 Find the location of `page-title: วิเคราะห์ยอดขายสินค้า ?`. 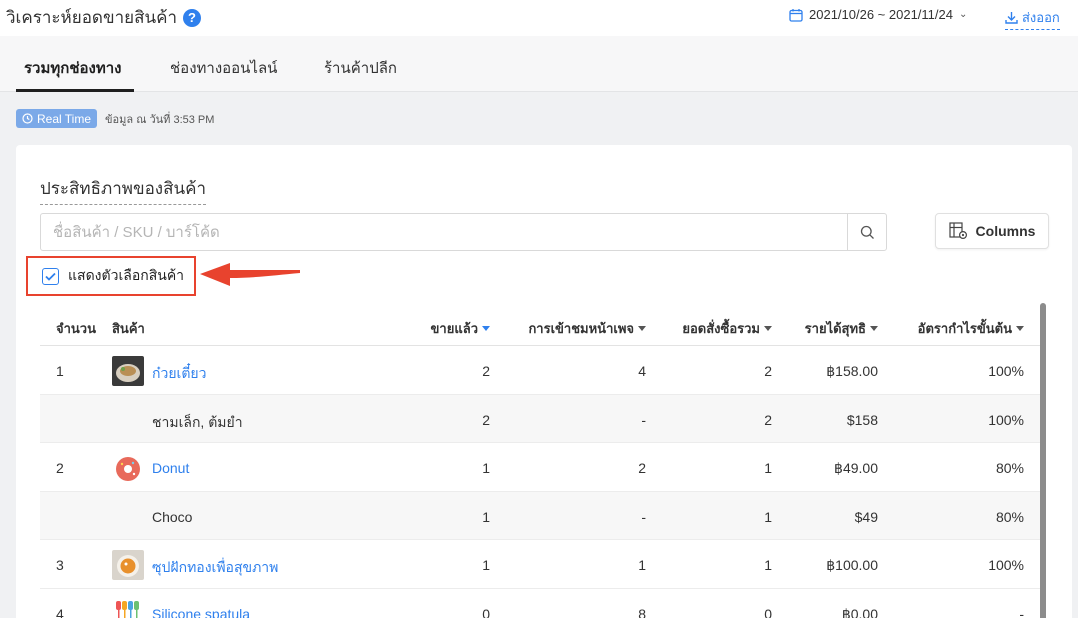

page-title: วิเคราะห์ยอดขายสินค้า ? is located at coordinates (103, 17).